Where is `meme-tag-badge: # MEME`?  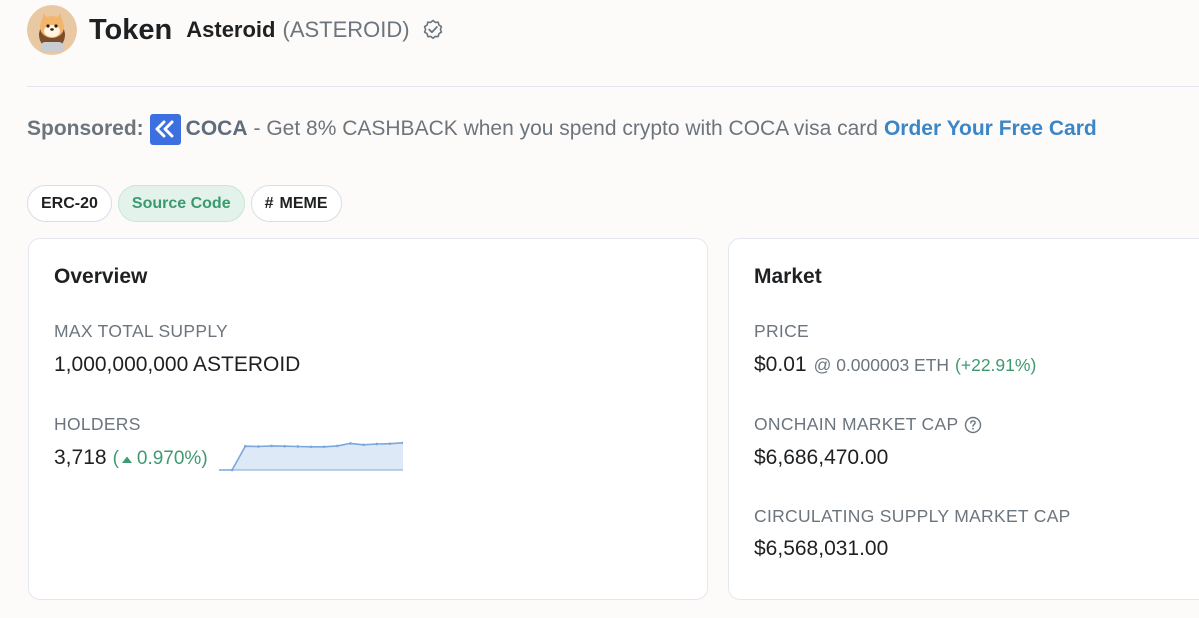 meme-tag-badge: # MEME is located at coordinates (296, 203).